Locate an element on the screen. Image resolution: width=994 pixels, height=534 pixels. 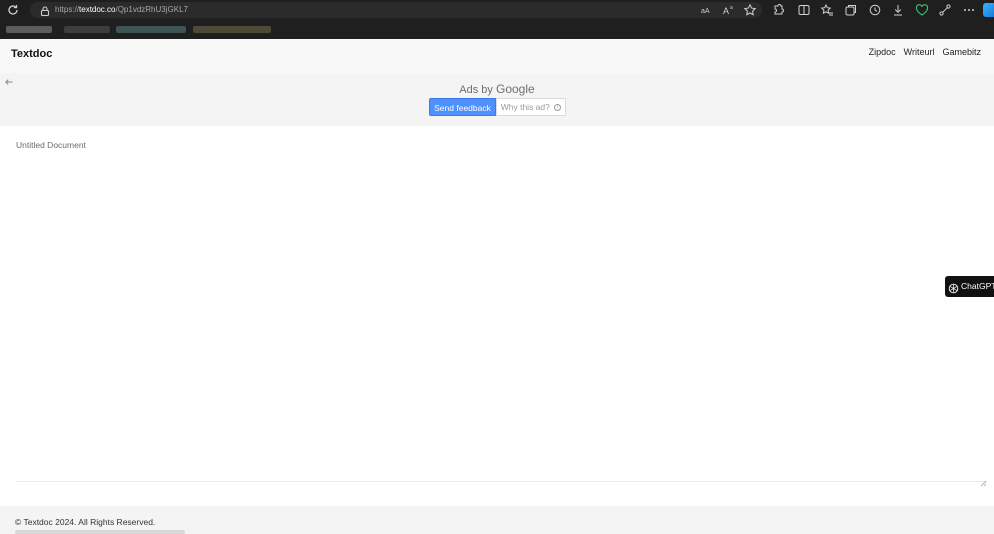
history-icon is located at coordinates (875, 10).